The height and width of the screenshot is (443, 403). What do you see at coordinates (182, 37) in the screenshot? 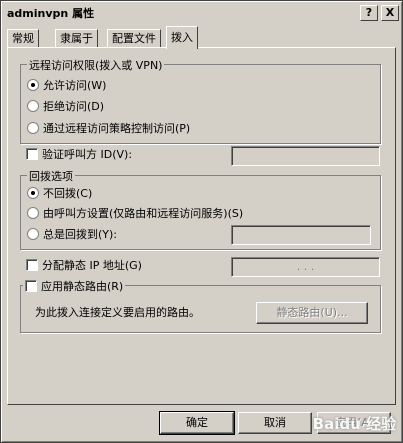
I see `tab-dial-in: 拨入` at bounding box center [182, 37].